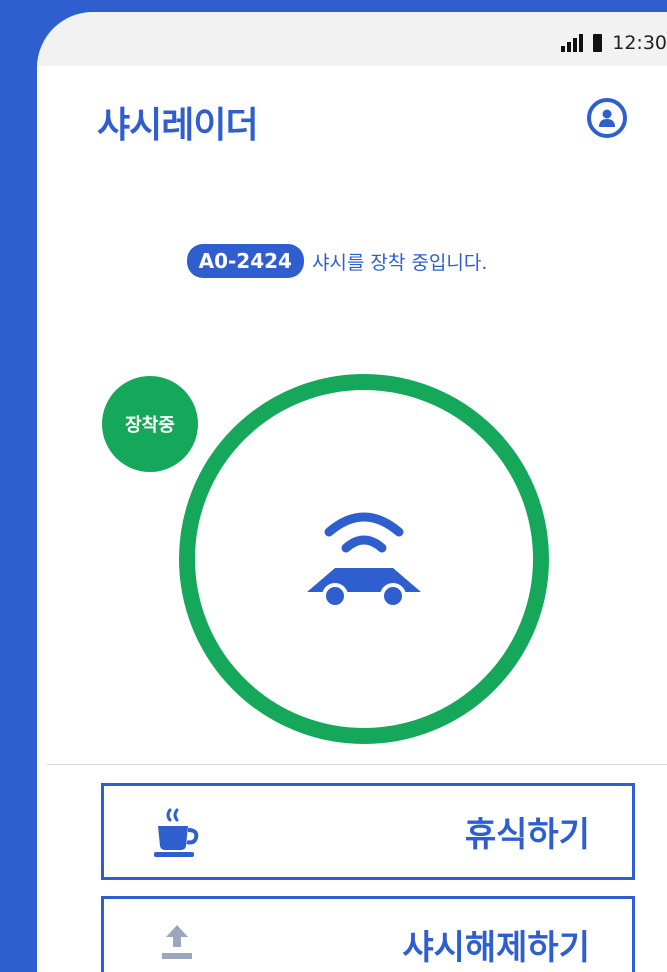 The width and height of the screenshot is (667, 972). Describe the element at coordinates (496, 948) in the screenshot. I see `release-chassis-button-label: 샤시해제하기` at that location.